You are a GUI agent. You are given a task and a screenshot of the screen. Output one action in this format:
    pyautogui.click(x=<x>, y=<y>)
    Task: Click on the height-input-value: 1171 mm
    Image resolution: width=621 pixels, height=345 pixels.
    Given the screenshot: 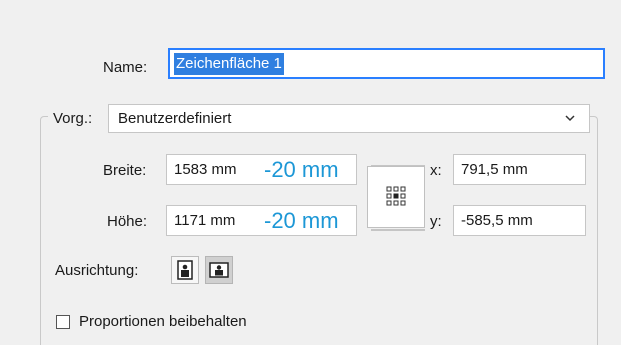 What is the action you would take?
    pyautogui.click(x=205, y=220)
    